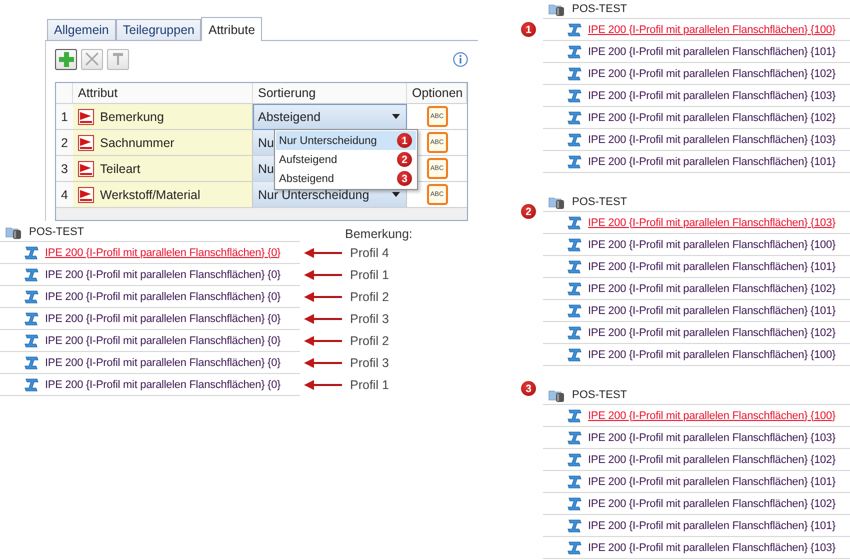 This screenshot has height=560, width=850. I want to click on dropdown-option: Nur Unterscheidung 1, so click(346, 140).